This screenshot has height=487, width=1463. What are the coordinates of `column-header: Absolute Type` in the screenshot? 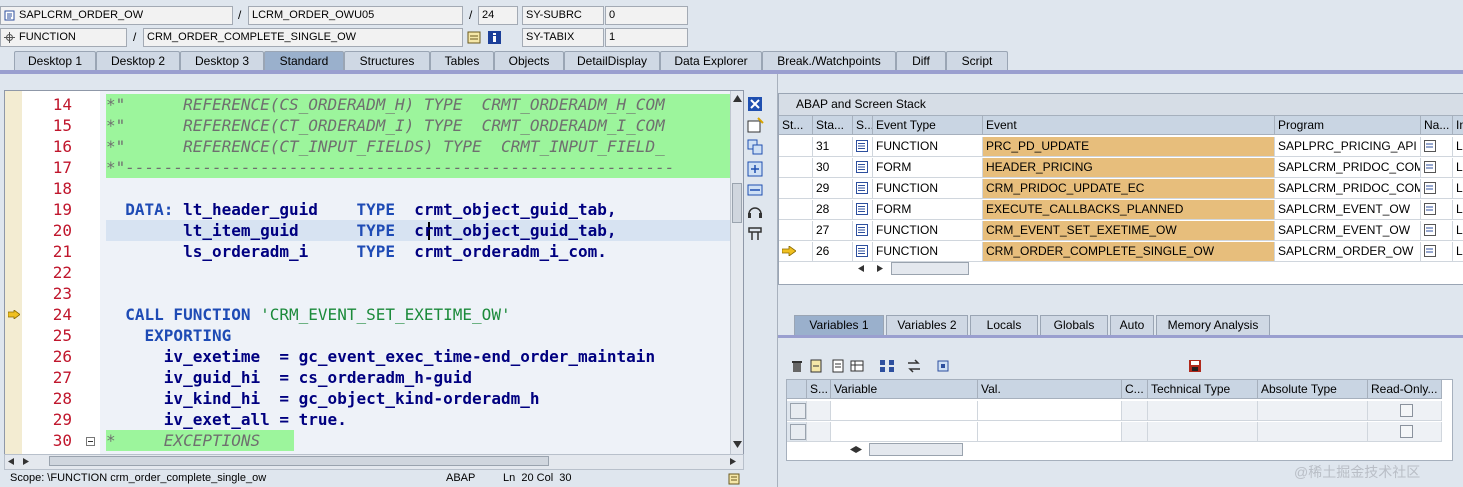 It's located at (1313, 389).